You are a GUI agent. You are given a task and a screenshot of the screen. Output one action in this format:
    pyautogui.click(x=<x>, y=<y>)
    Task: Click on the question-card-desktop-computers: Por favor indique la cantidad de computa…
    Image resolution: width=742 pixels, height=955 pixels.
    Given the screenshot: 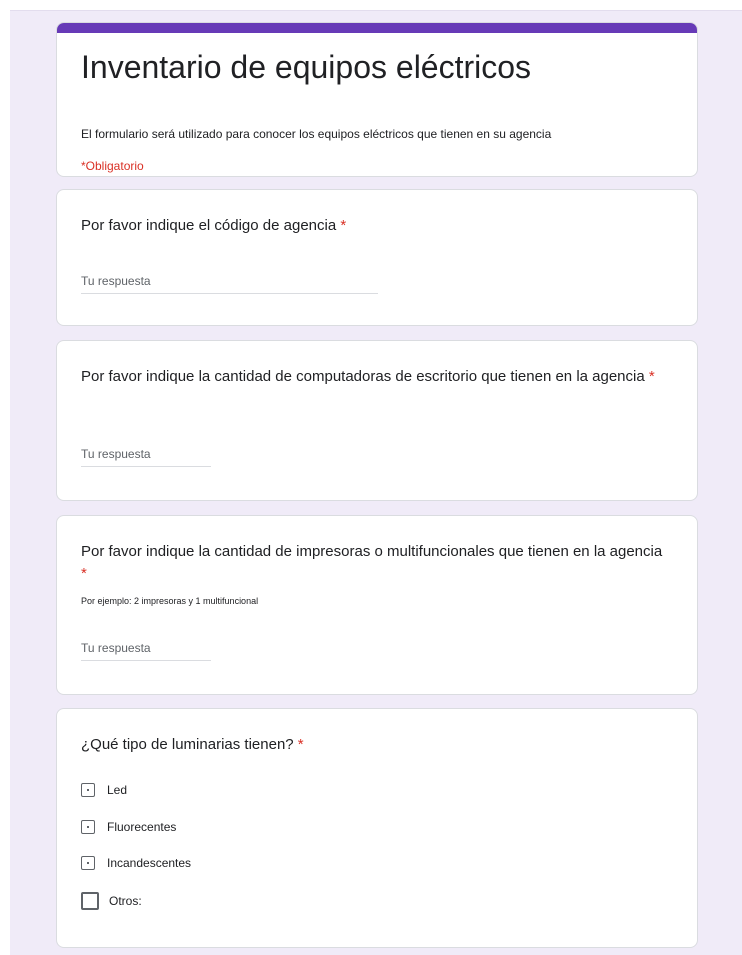 What is the action you would take?
    pyautogui.click(x=377, y=420)
    